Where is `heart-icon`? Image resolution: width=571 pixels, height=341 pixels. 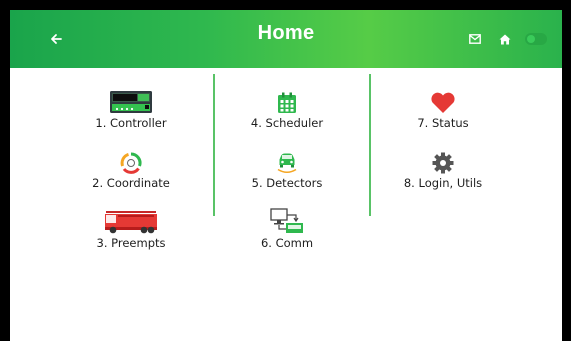 heart-icon is located at coordinates (443, 102).